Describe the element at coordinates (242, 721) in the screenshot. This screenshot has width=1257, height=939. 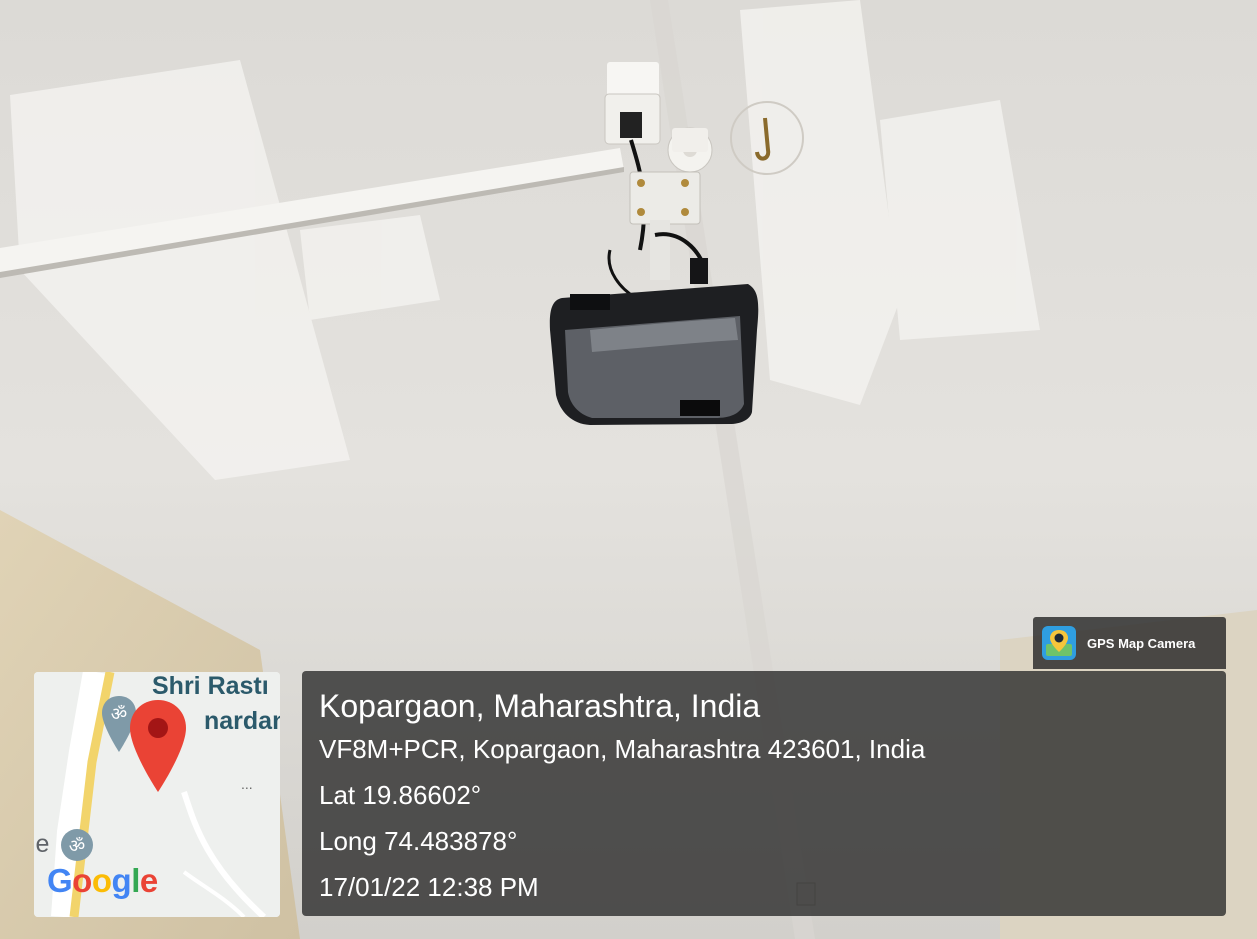
I see `map-label-second: nardan` at that location.